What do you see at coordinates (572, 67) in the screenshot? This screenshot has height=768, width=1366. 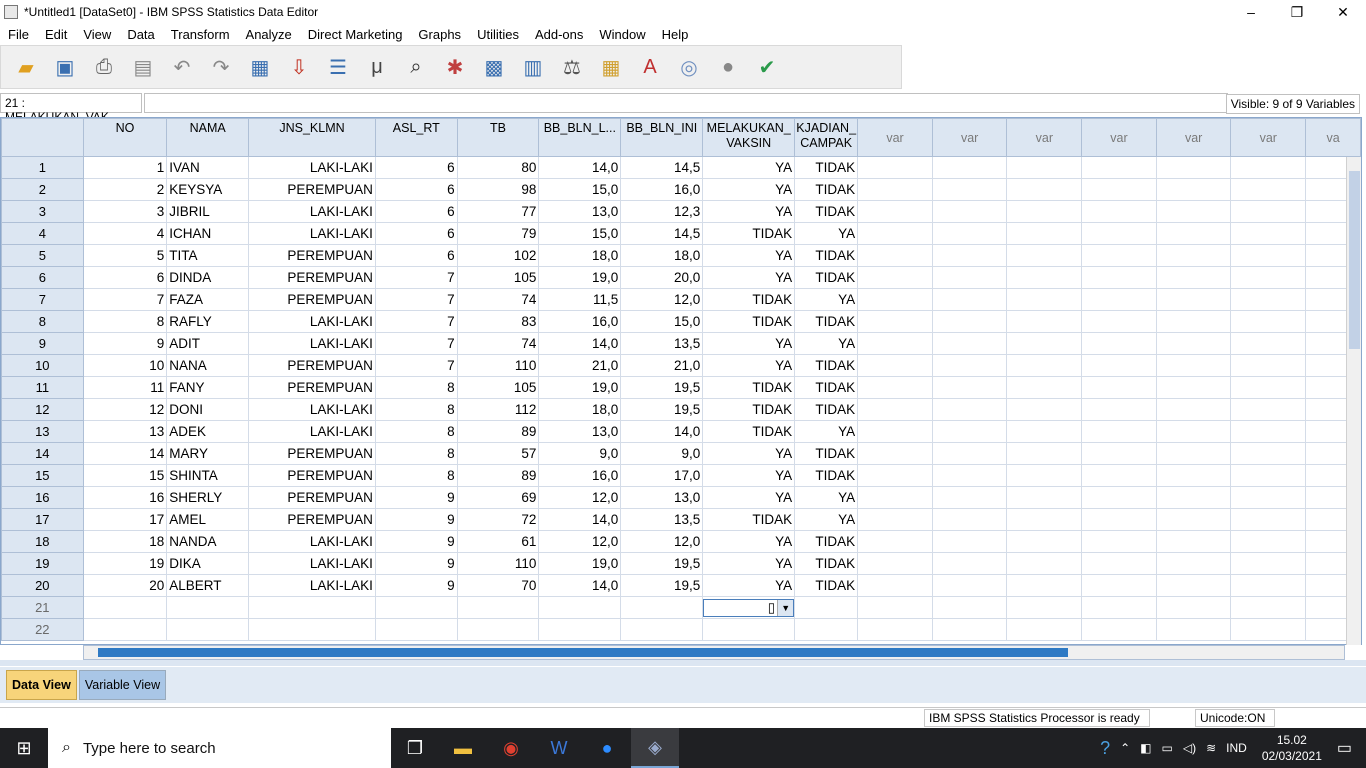 I see `weight-cases-icon: ⚖` at bounding box center [572, 67].